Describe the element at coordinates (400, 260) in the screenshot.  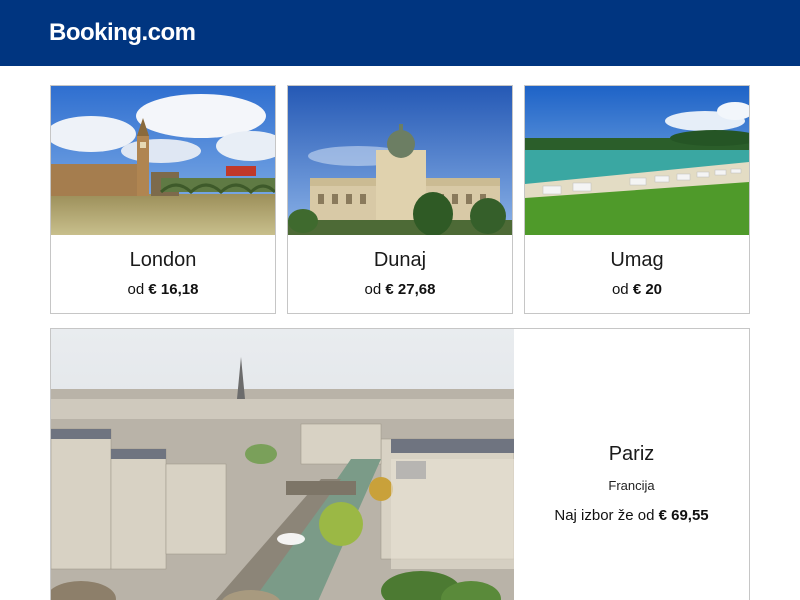
I see `destination-city: Dunaj` at that location.